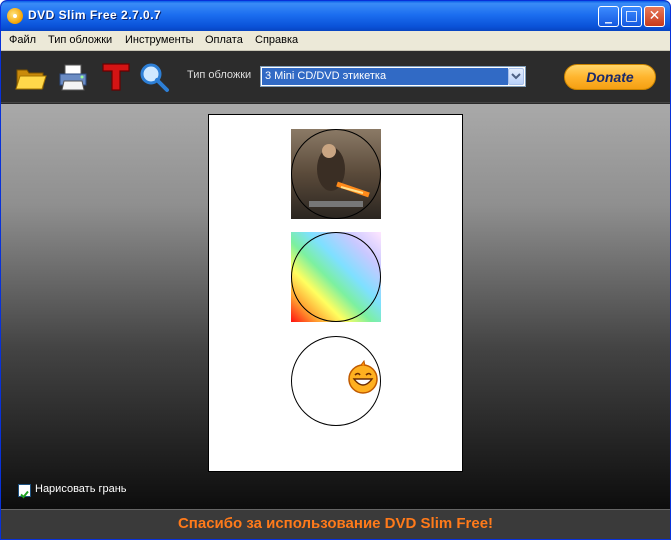 The image size is (671, 540). I want to click on checkmark-icon, so click(24, 494).